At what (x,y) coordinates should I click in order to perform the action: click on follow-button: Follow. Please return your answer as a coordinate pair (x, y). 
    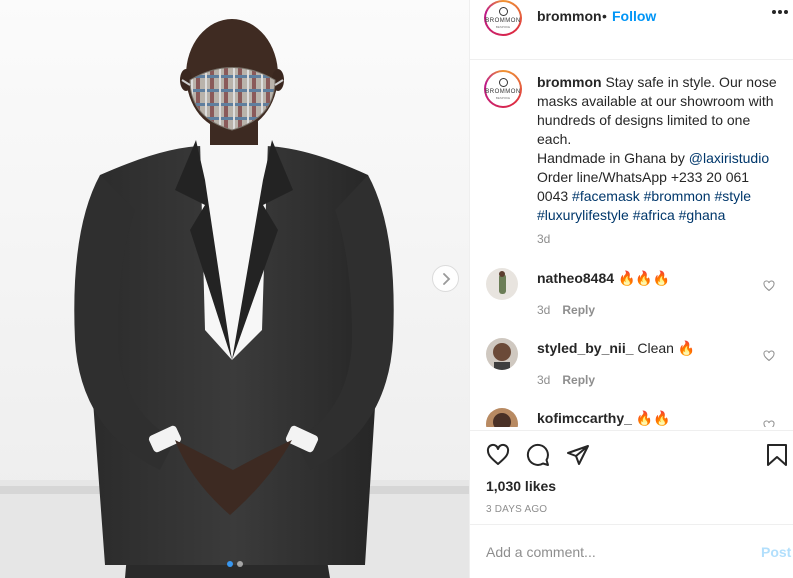
    Looking at the image, I should click on (634, 16).